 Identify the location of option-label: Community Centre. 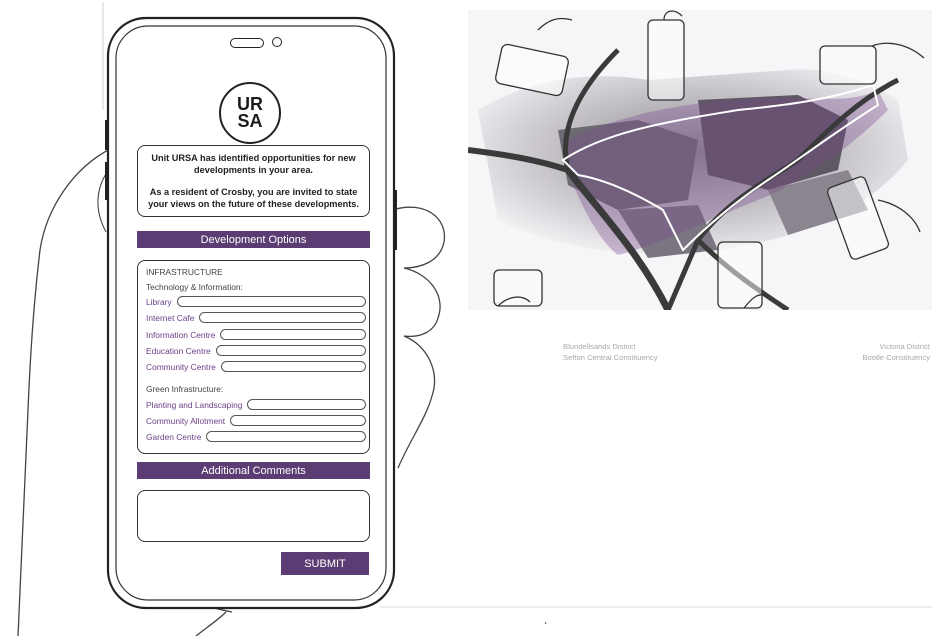
(181, 366).